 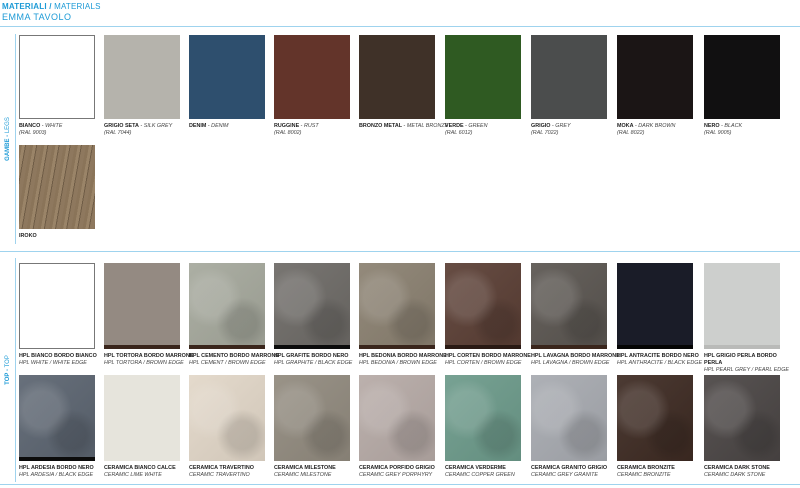 I want to click on material-english: BLACK, so click(x=733, y=126).